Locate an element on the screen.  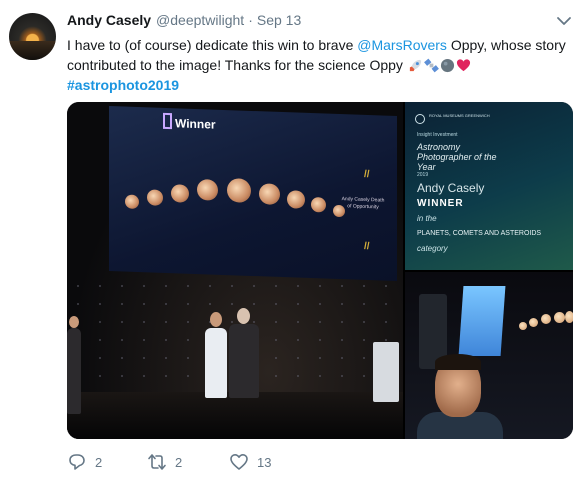
stage-floor is located at coordinates (235, 415).